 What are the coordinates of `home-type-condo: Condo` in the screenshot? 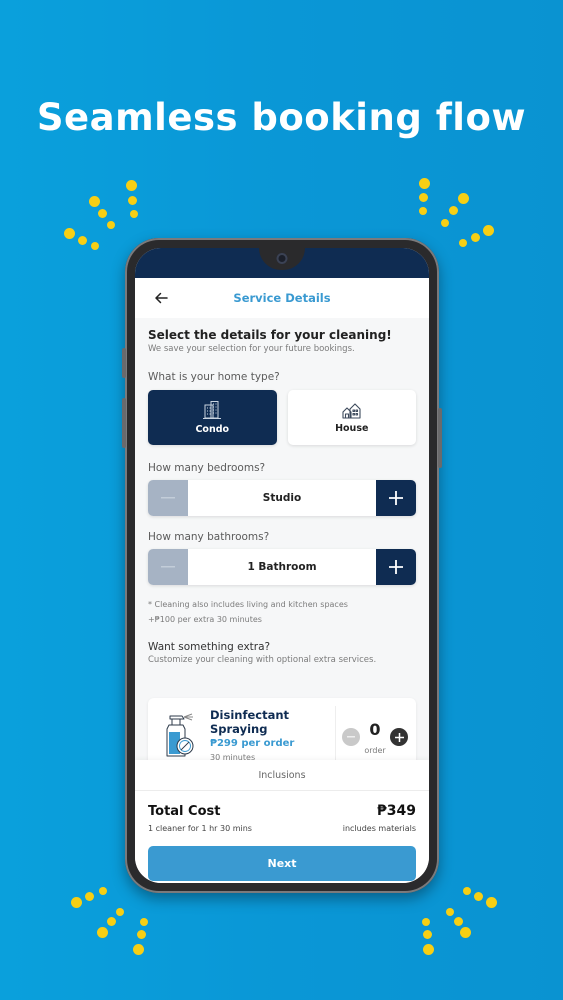 It's located at (212, 417).